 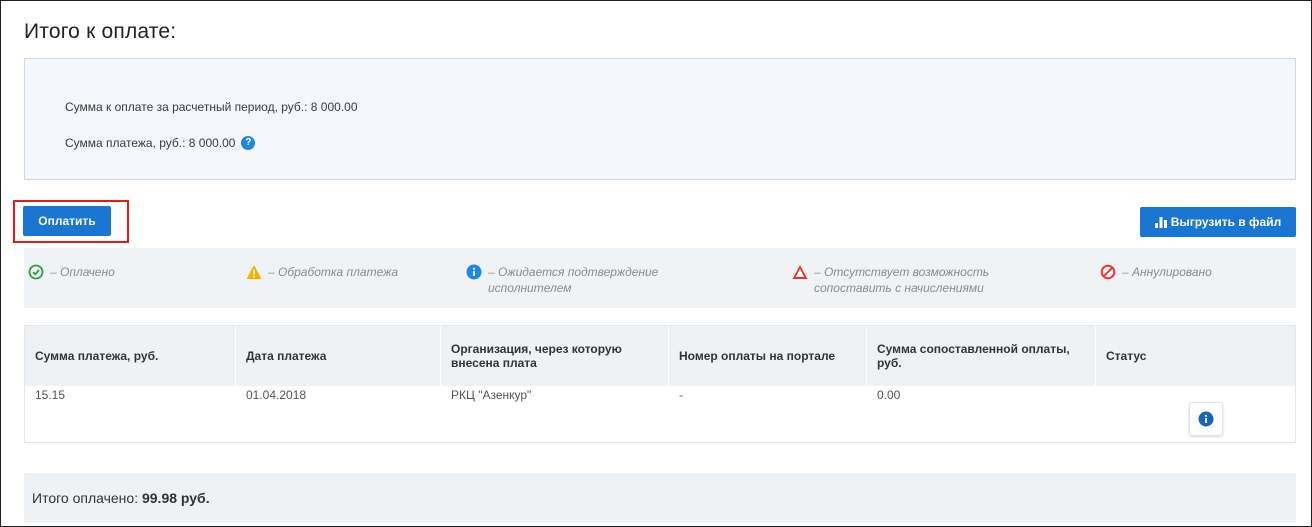 I want to click on warning-icon, so click(x=254, y=272).